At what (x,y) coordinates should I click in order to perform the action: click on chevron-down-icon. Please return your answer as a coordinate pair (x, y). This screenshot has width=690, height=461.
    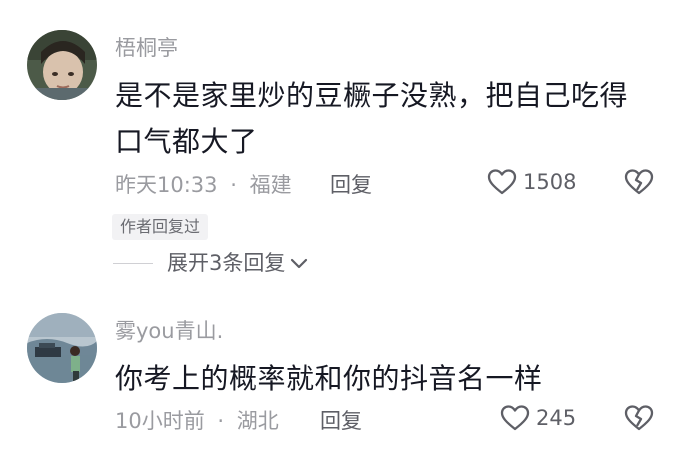
    Looking at the image, I should click on (299, 263).